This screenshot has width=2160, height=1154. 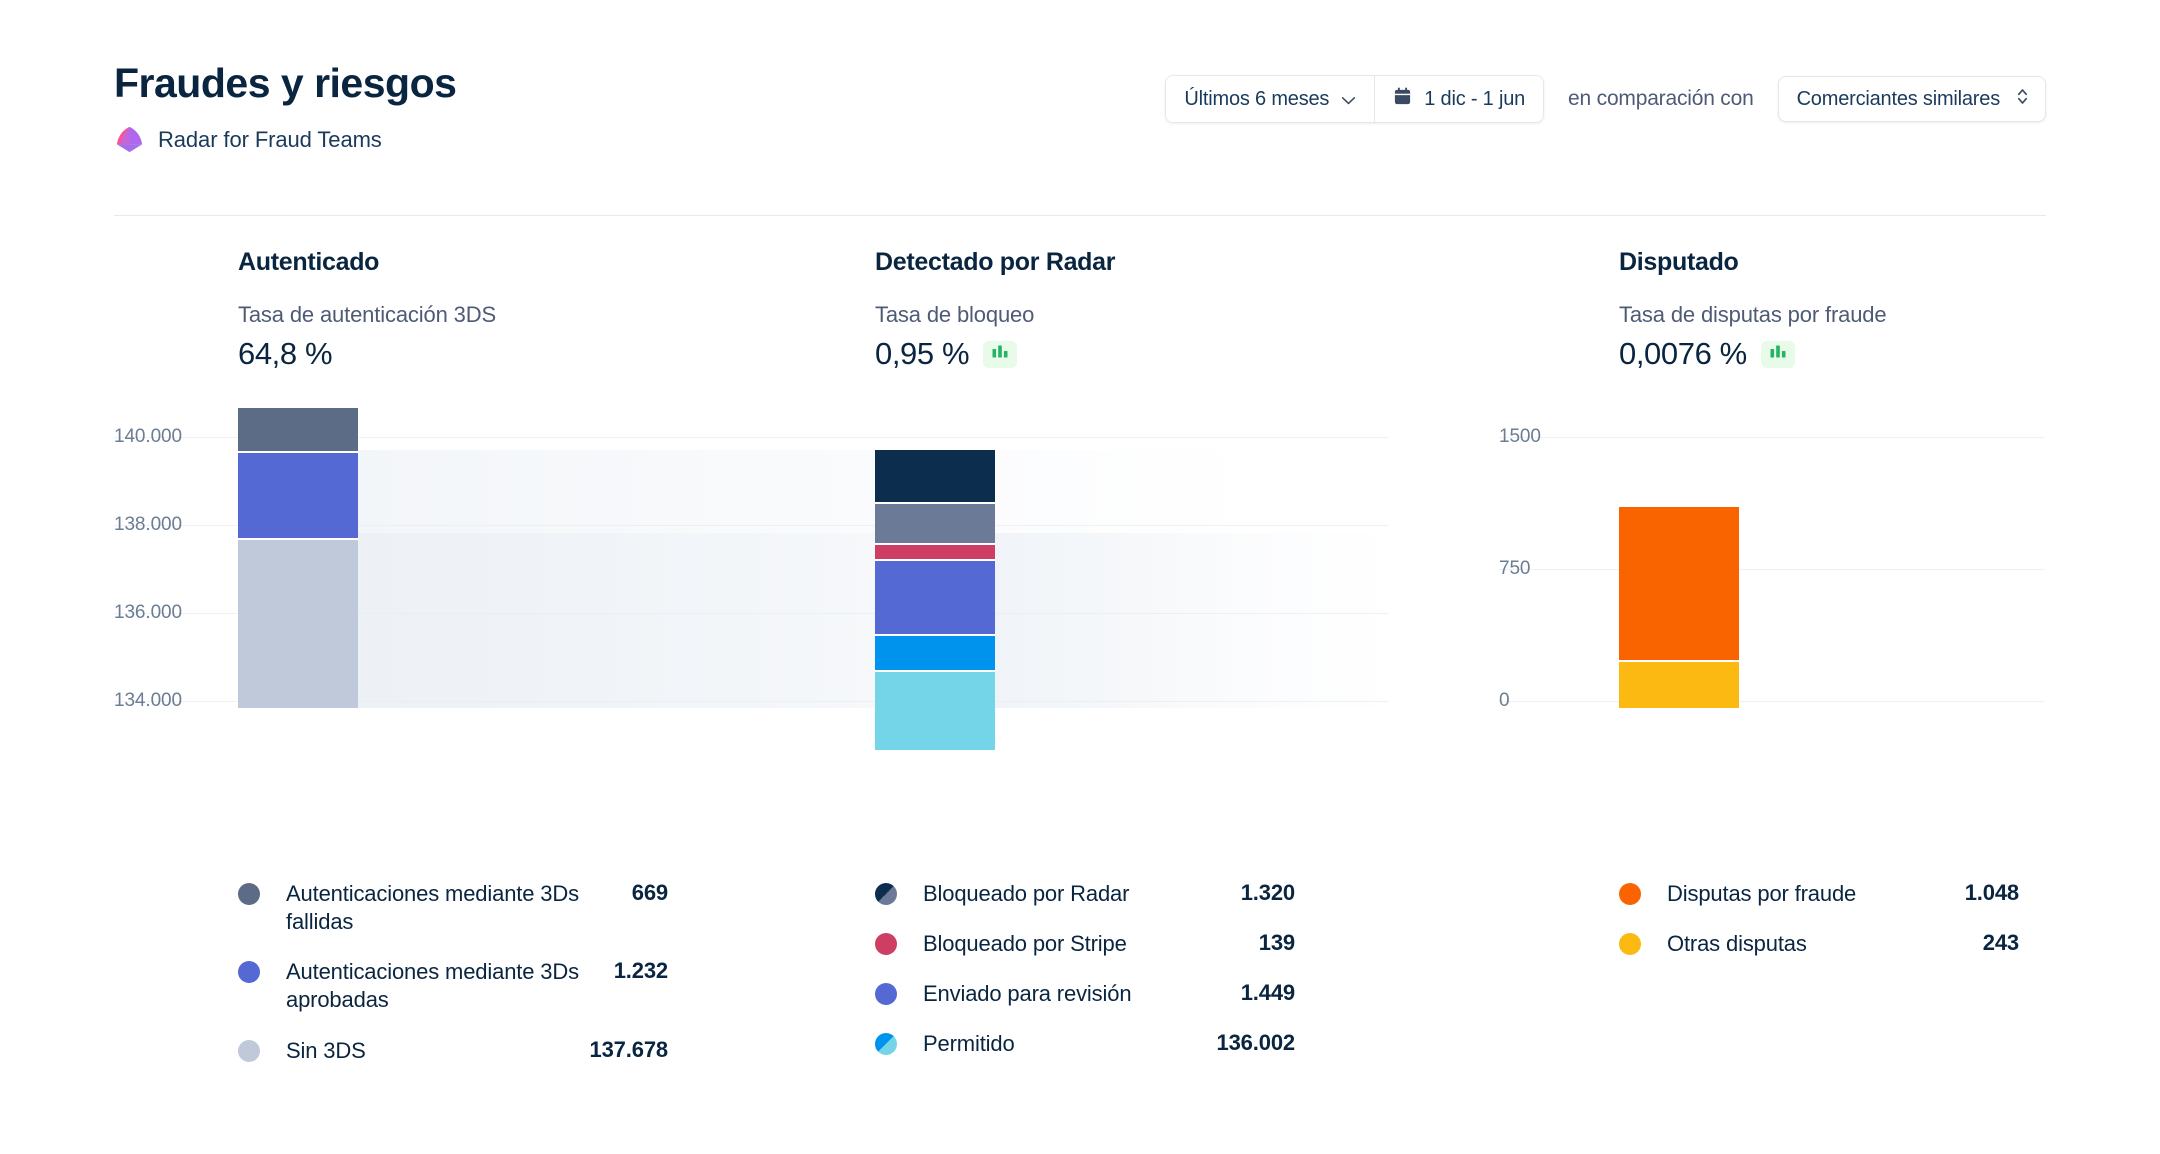 I want to click on calendar-icon, so click(x=1402, y=99).